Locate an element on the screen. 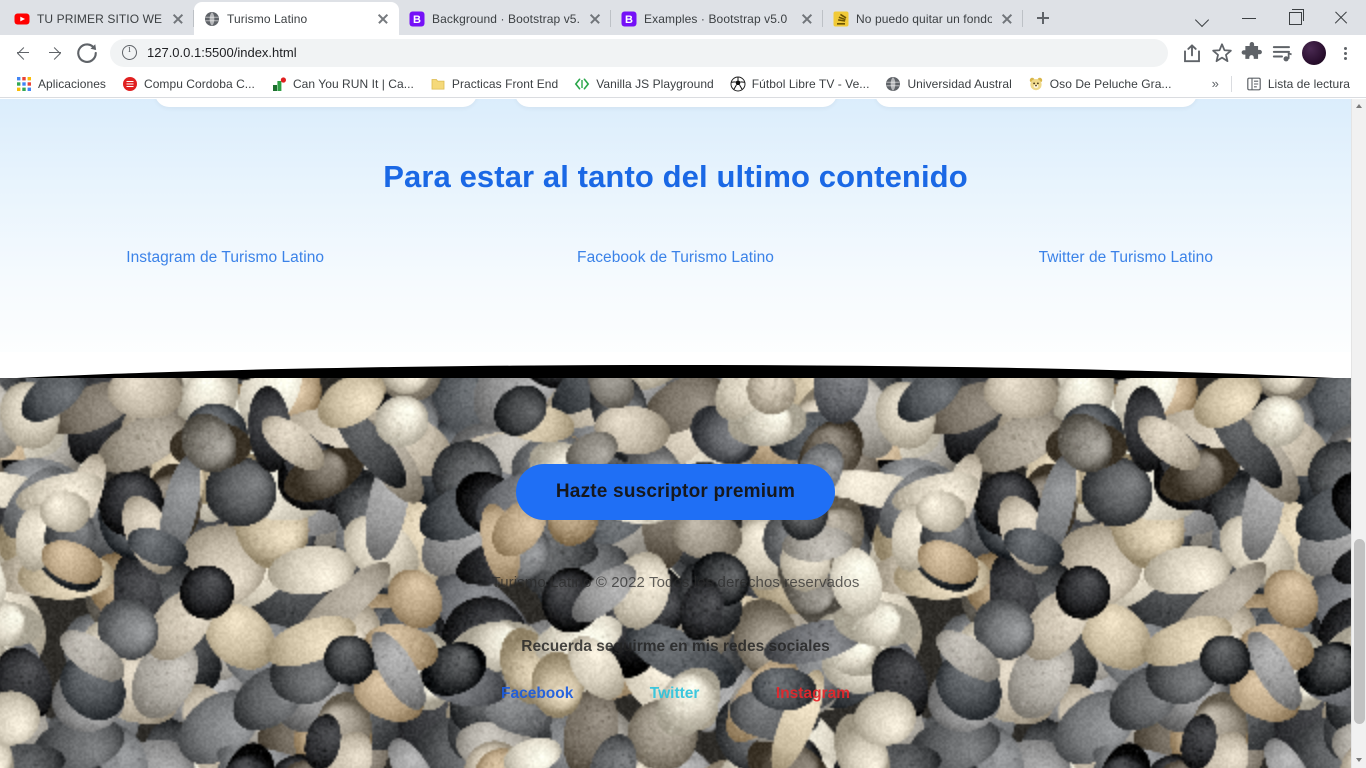 Image resolution: width=1366 pixels, height=768 pixels. cta-wrapper: Hazte suscriptor premium is located at coordinates (675, 492).